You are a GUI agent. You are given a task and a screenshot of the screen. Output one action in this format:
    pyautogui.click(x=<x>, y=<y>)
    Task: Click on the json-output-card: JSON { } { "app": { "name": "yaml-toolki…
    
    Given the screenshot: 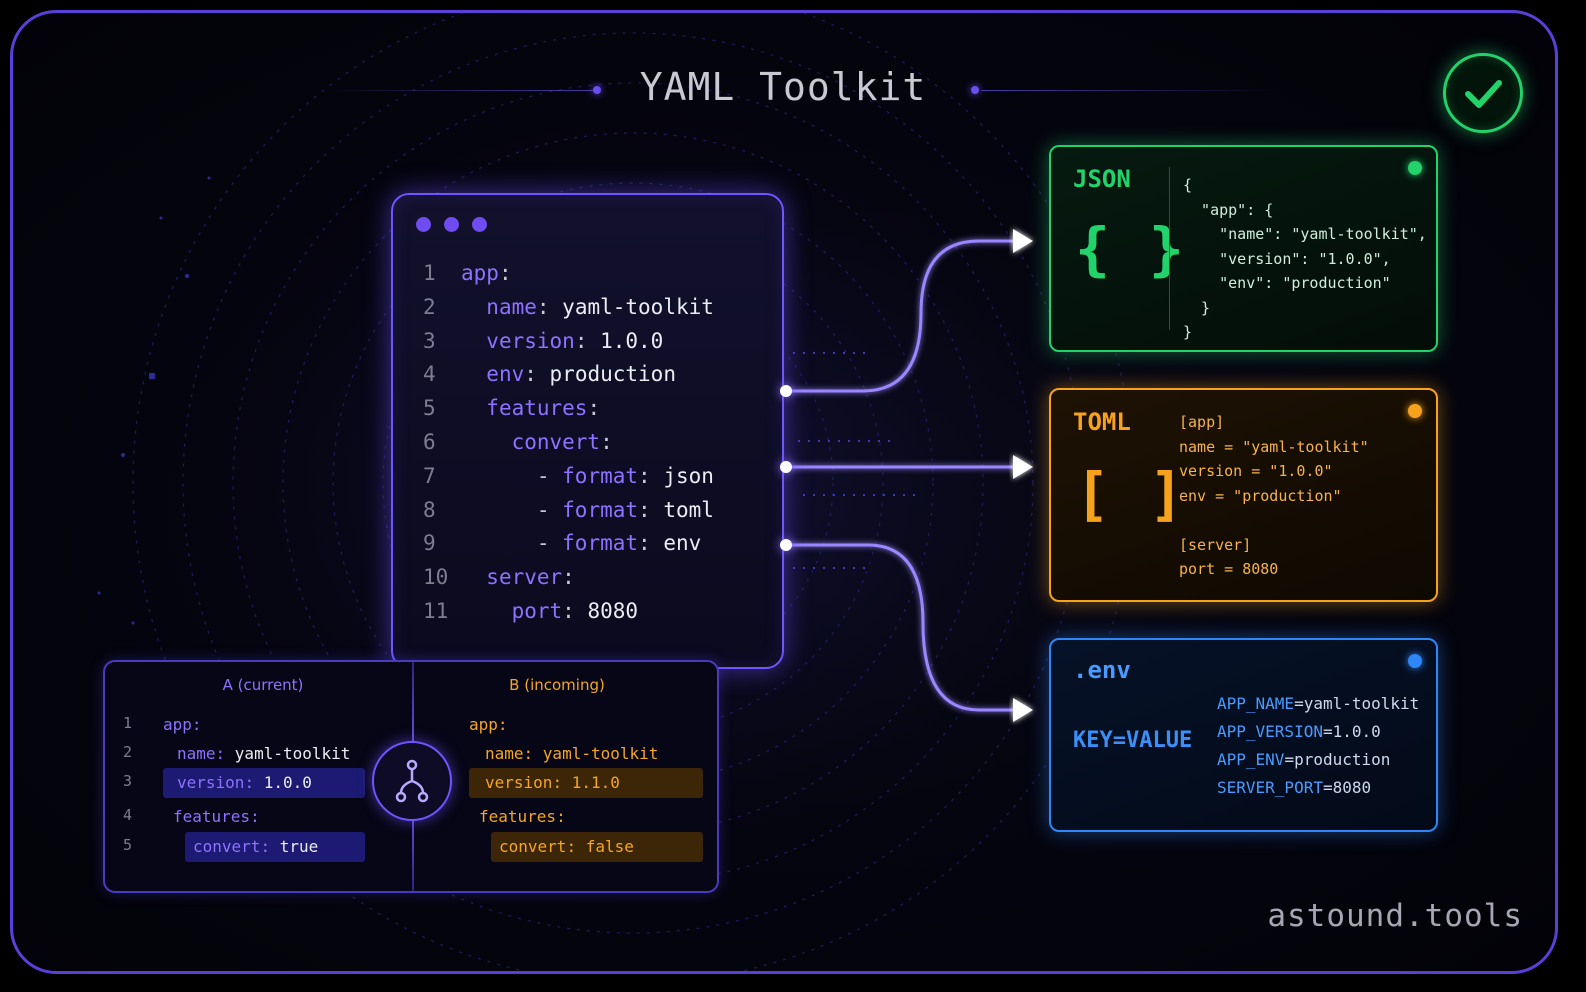 What is the action you would take?
    pyautogui.click(x=1243, y=248)
    